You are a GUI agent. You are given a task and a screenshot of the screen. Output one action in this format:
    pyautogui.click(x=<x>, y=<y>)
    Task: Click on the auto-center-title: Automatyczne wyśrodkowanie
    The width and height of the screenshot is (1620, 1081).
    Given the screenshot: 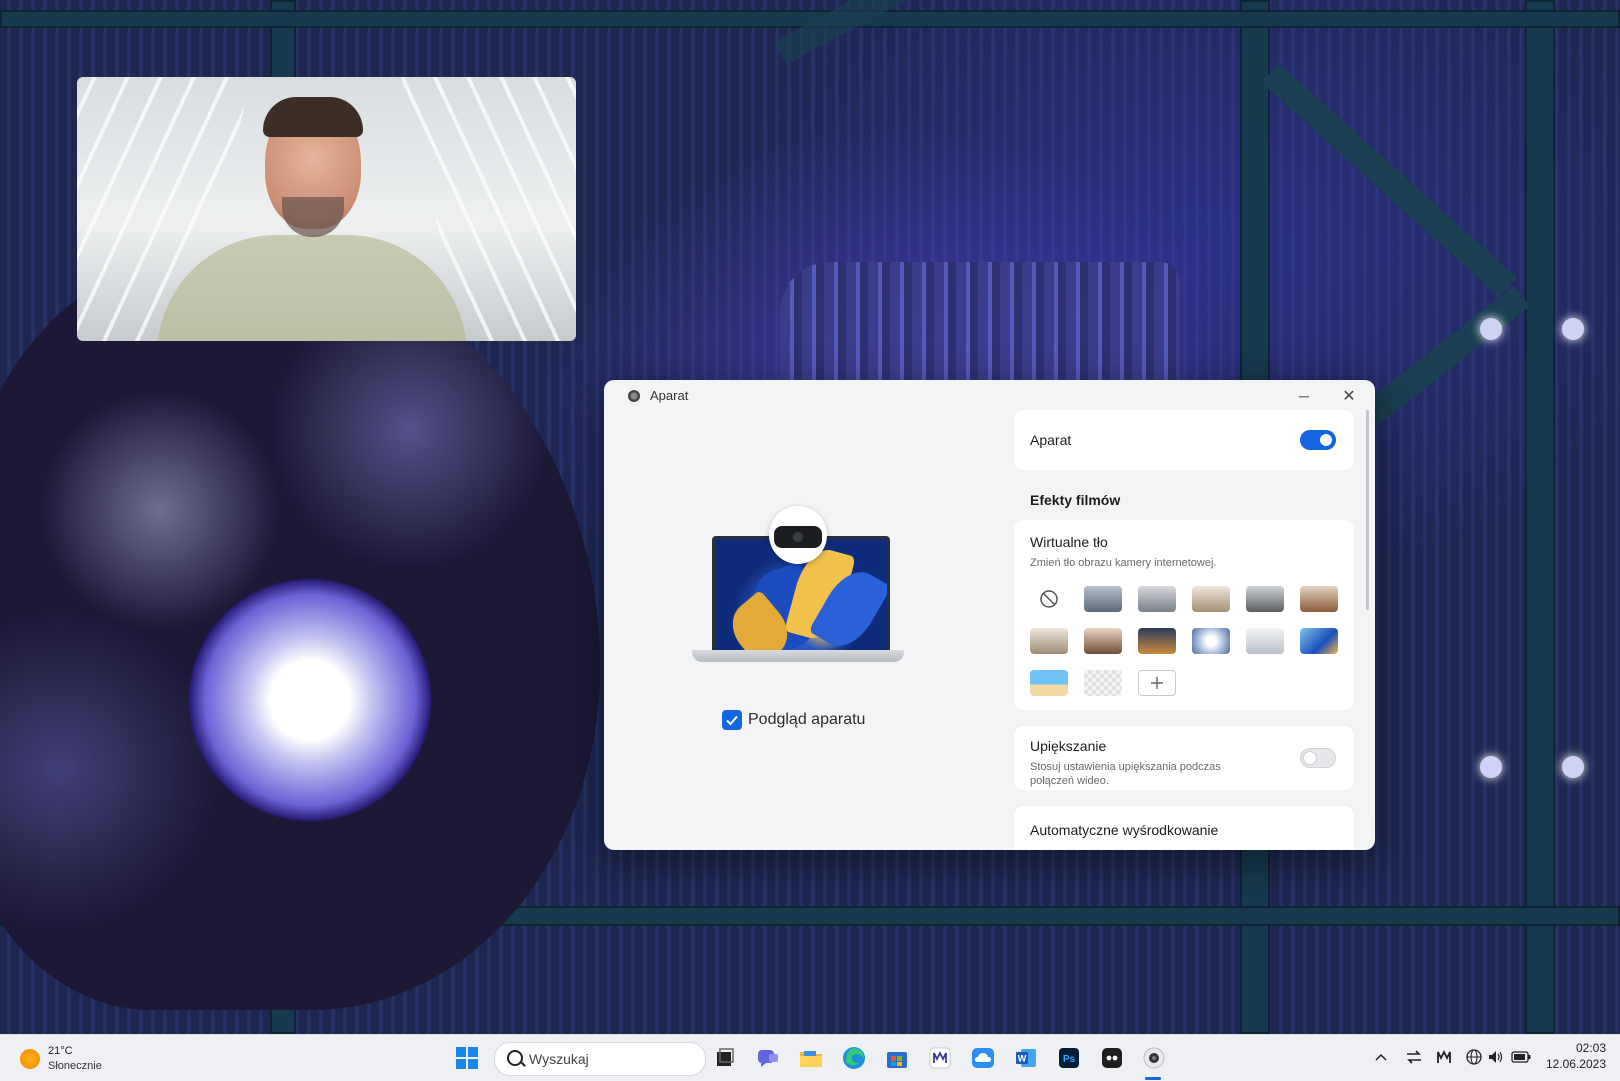 What is the action you would take?
    pyautogui.click(x=1124, y=830)
    